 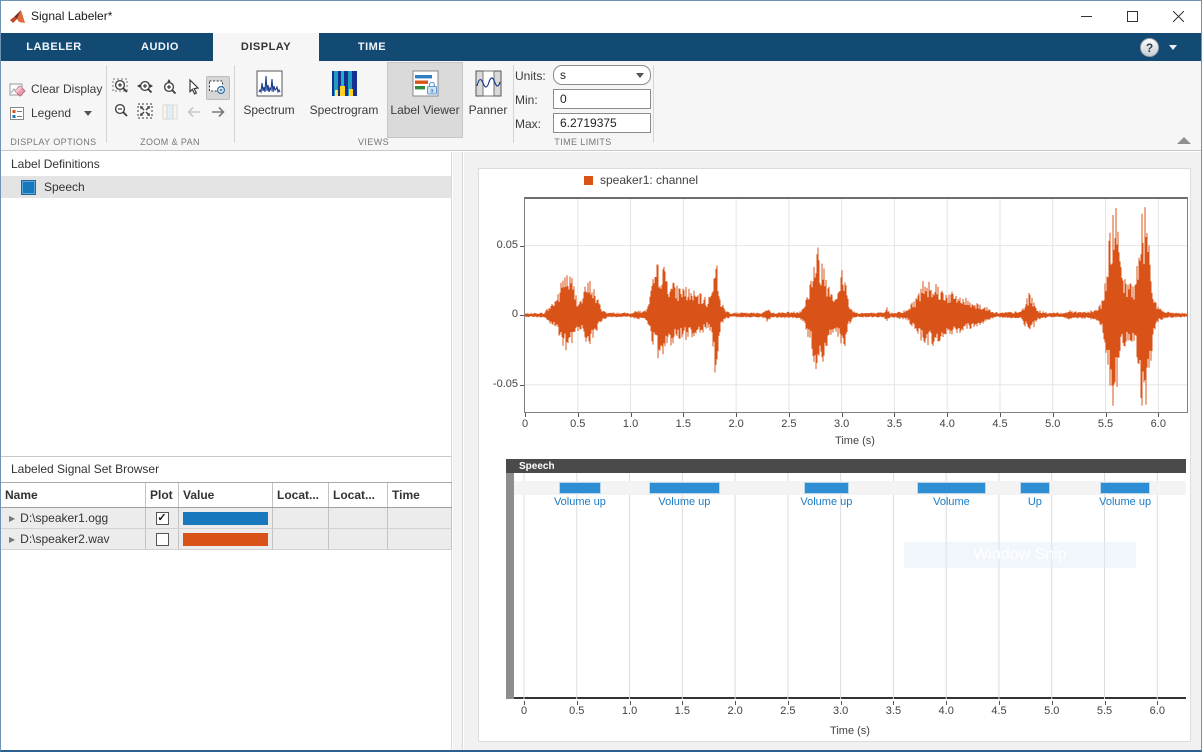 What do you see at coordinates (162, 539) in the screenshot?
I see `plot-checkbox` at bounding box center [162, 539].